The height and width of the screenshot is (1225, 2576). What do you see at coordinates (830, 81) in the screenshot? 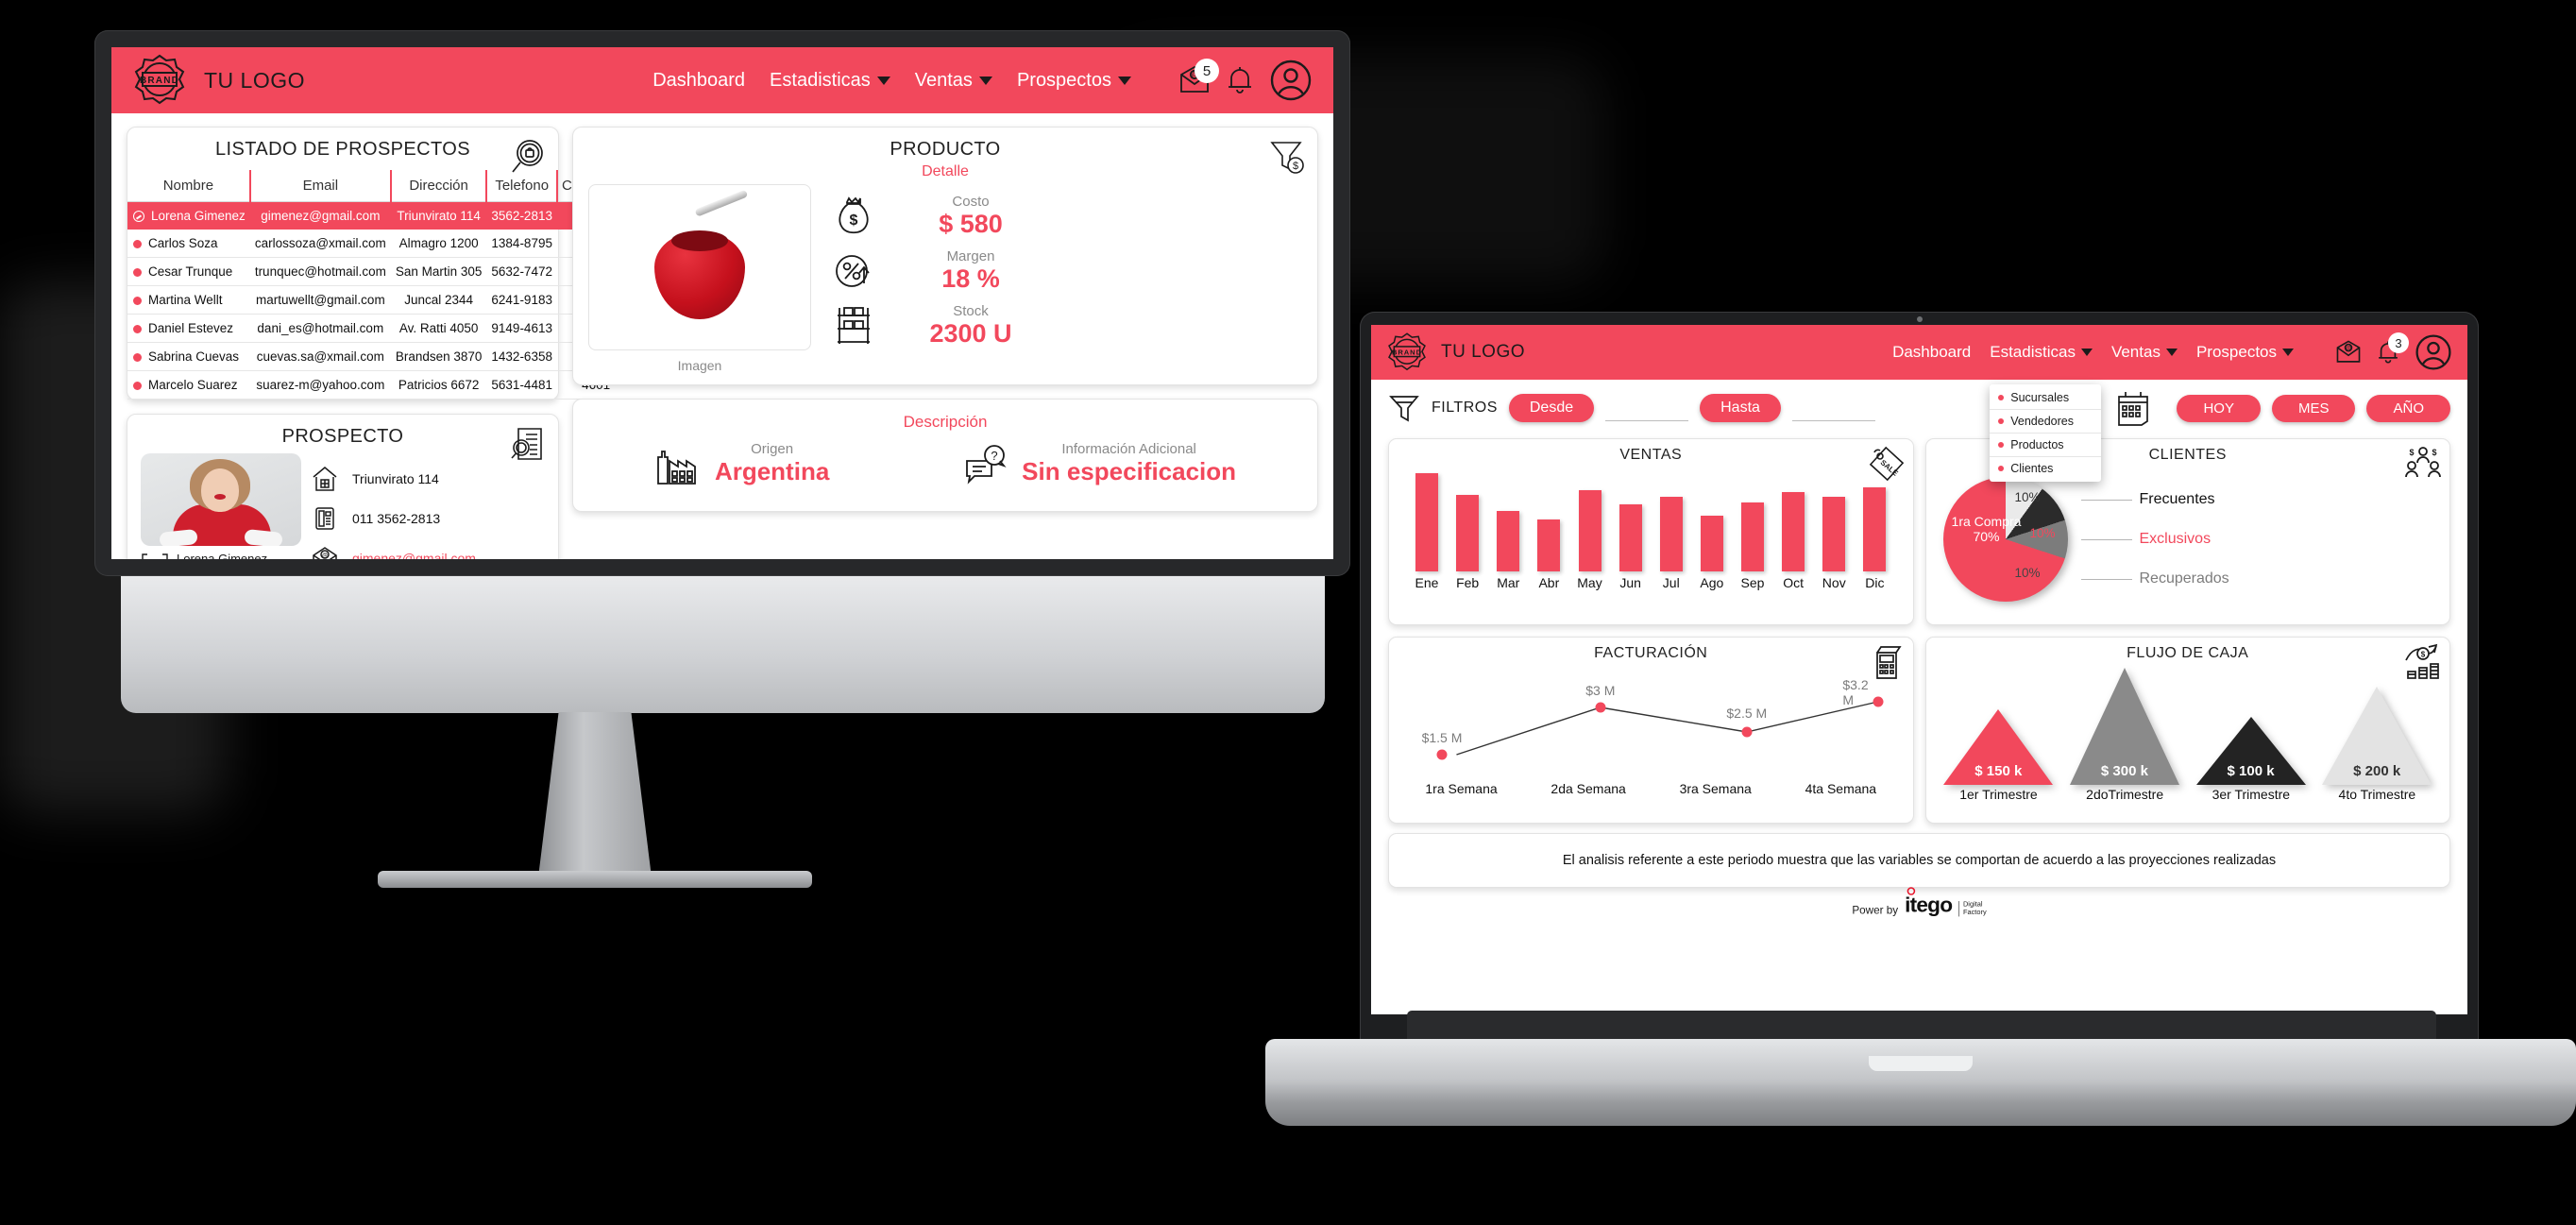
I see `nav-item-estadisticas: Estadisticas` at bounding box center [830, 81].